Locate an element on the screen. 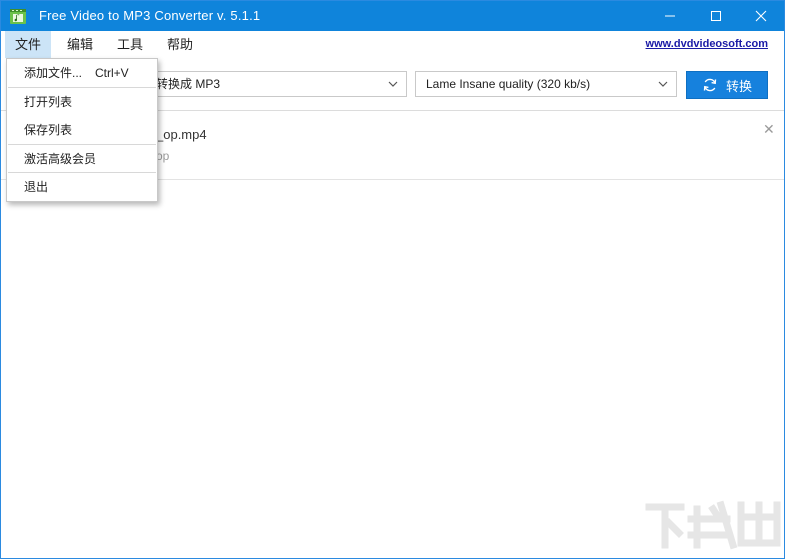  maximize-button is located at coordinates (716, 16).